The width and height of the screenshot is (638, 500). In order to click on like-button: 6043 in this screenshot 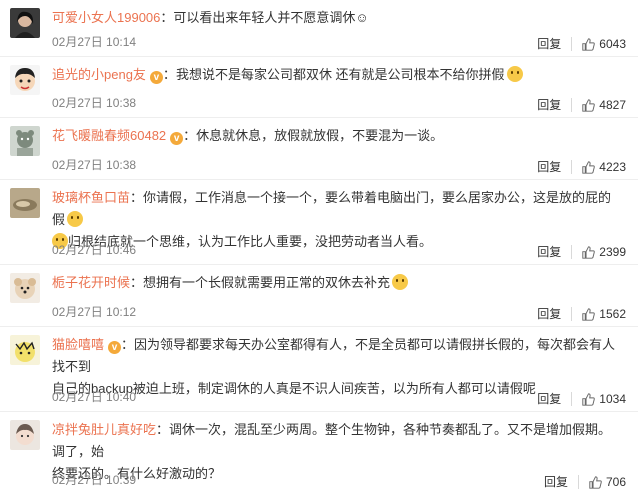, I will do `click(604, 44)`.